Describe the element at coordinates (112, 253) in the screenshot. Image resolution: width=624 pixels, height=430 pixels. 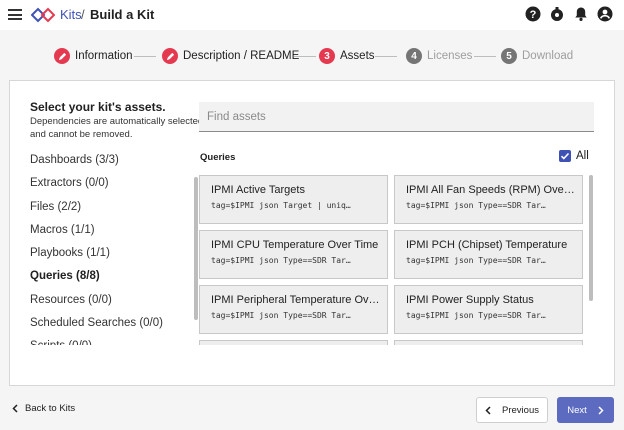
I see `category-item-playbooks: Playbooks (1/1)` at that location.